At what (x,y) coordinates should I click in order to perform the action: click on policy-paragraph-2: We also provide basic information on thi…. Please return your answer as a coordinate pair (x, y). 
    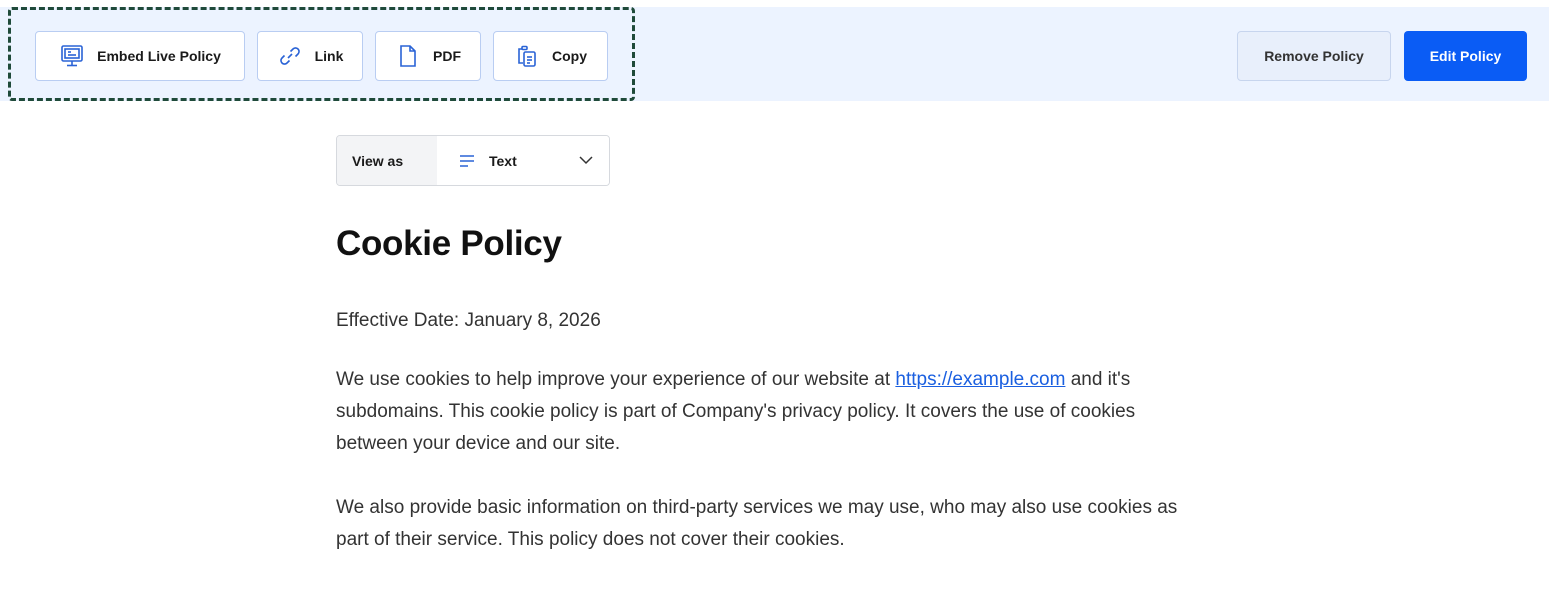
    Looking at the image, I should click on (757, 523).